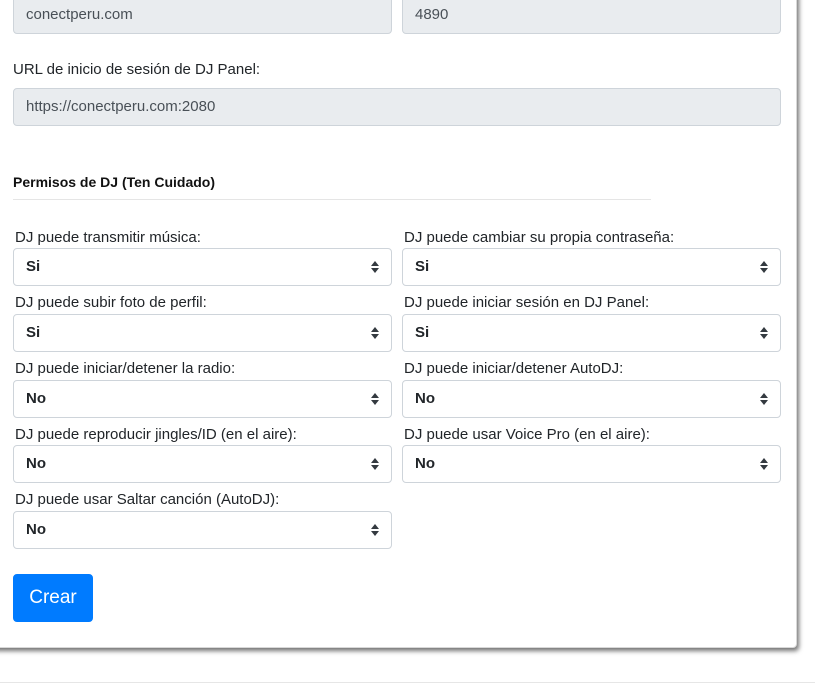 The image size is (815, 684). I want to click on select-change-password: Si, so click(591, 267).